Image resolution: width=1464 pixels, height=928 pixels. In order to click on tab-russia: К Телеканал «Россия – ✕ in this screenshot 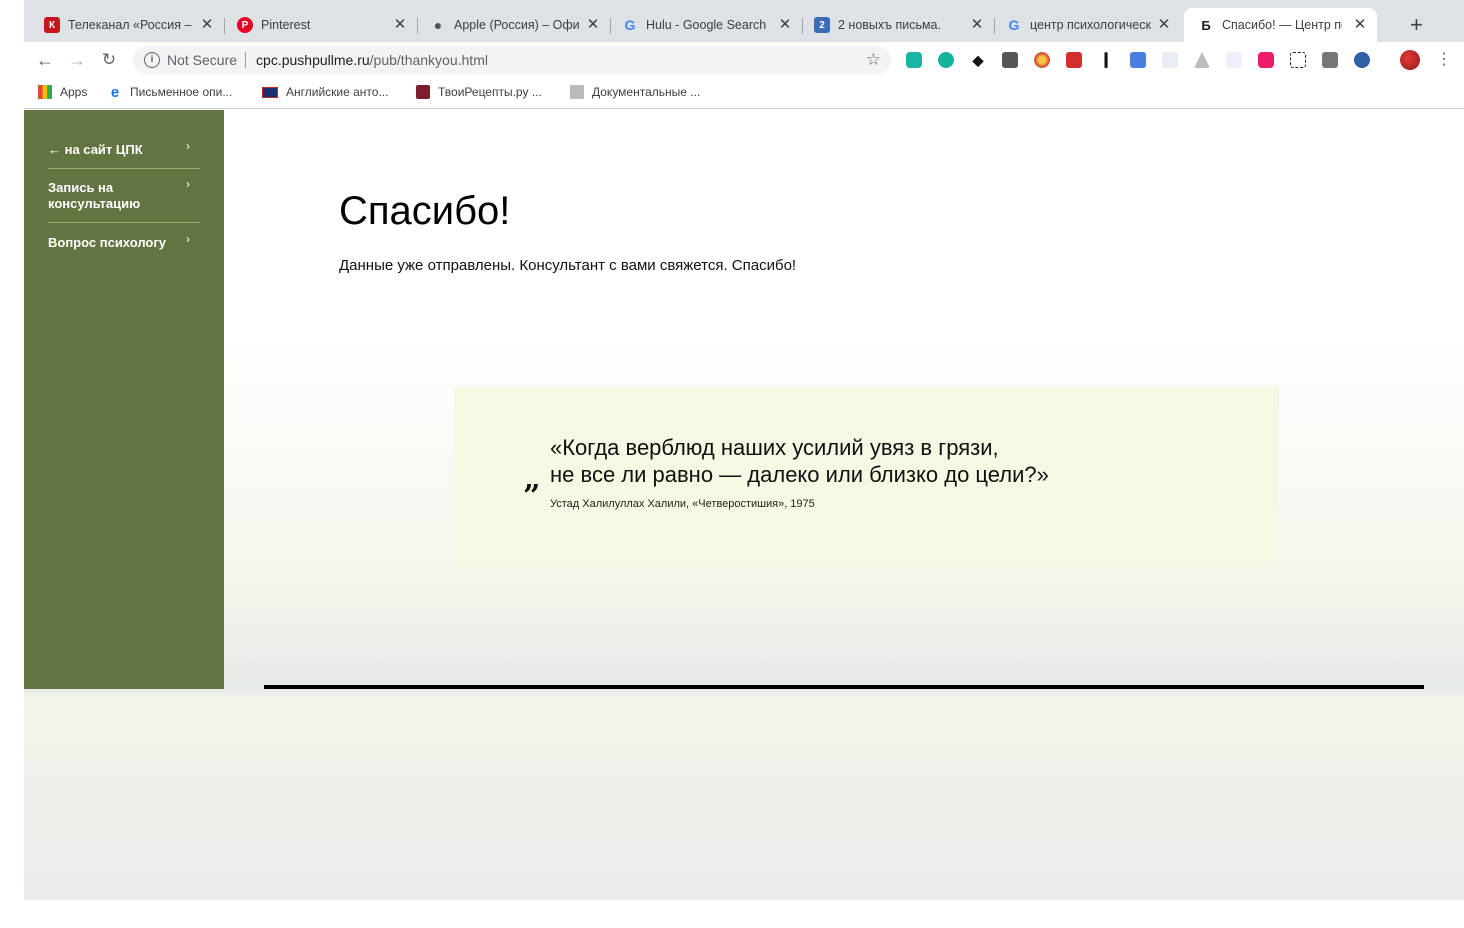, I will do `click(124, 25)`.